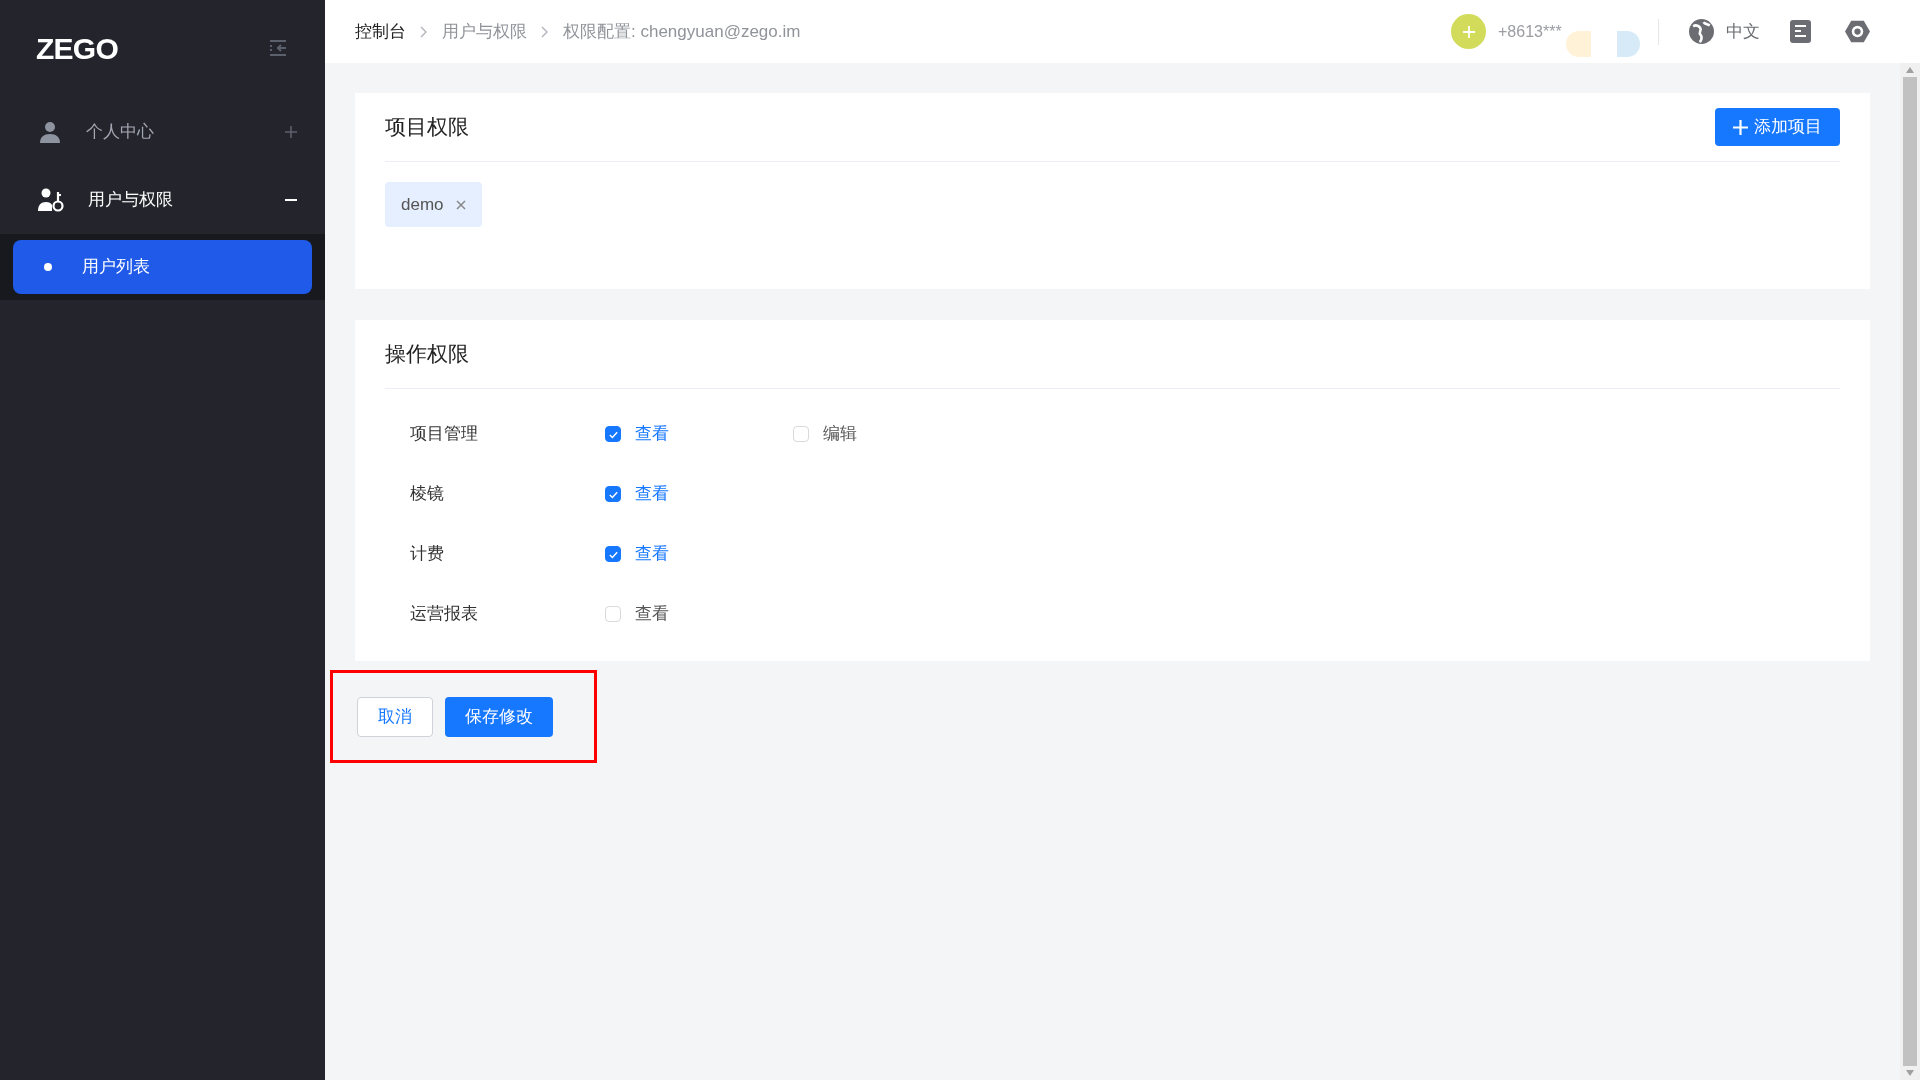 The width and height of the screenshot is (1920, 1080). What do you see at coordinates (444, 614) in the screenshot?
I see `permission-label: 运营报表` at bounding box center [444, 614].